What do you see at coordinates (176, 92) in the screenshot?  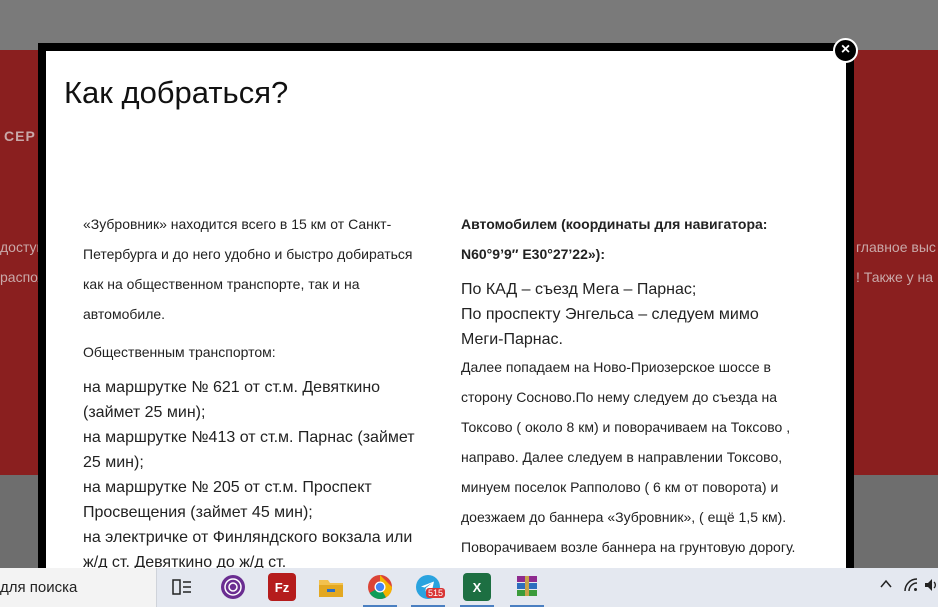 I see `modal-title: Как добраться?` at bounding box center [176, 92].